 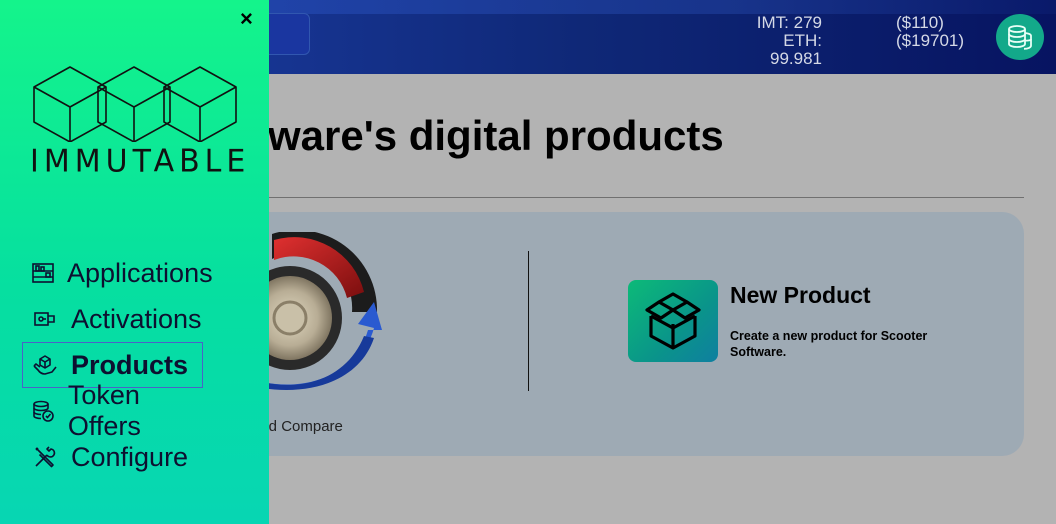 I want to click on logo-wordmark: IMMUTABLE, so click(x=140, y=161).